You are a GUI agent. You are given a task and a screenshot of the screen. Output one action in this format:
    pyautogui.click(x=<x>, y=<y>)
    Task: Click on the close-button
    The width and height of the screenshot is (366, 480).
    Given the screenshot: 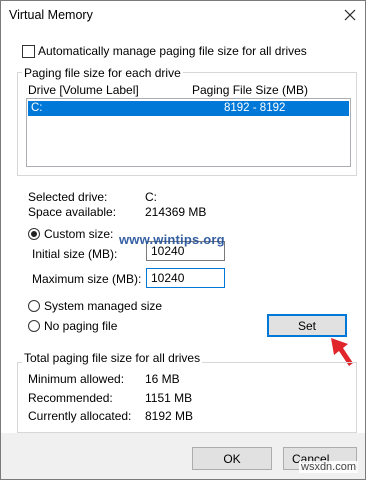 What is the action you would take?
    pyautogui.click(x=350, y=15)
    